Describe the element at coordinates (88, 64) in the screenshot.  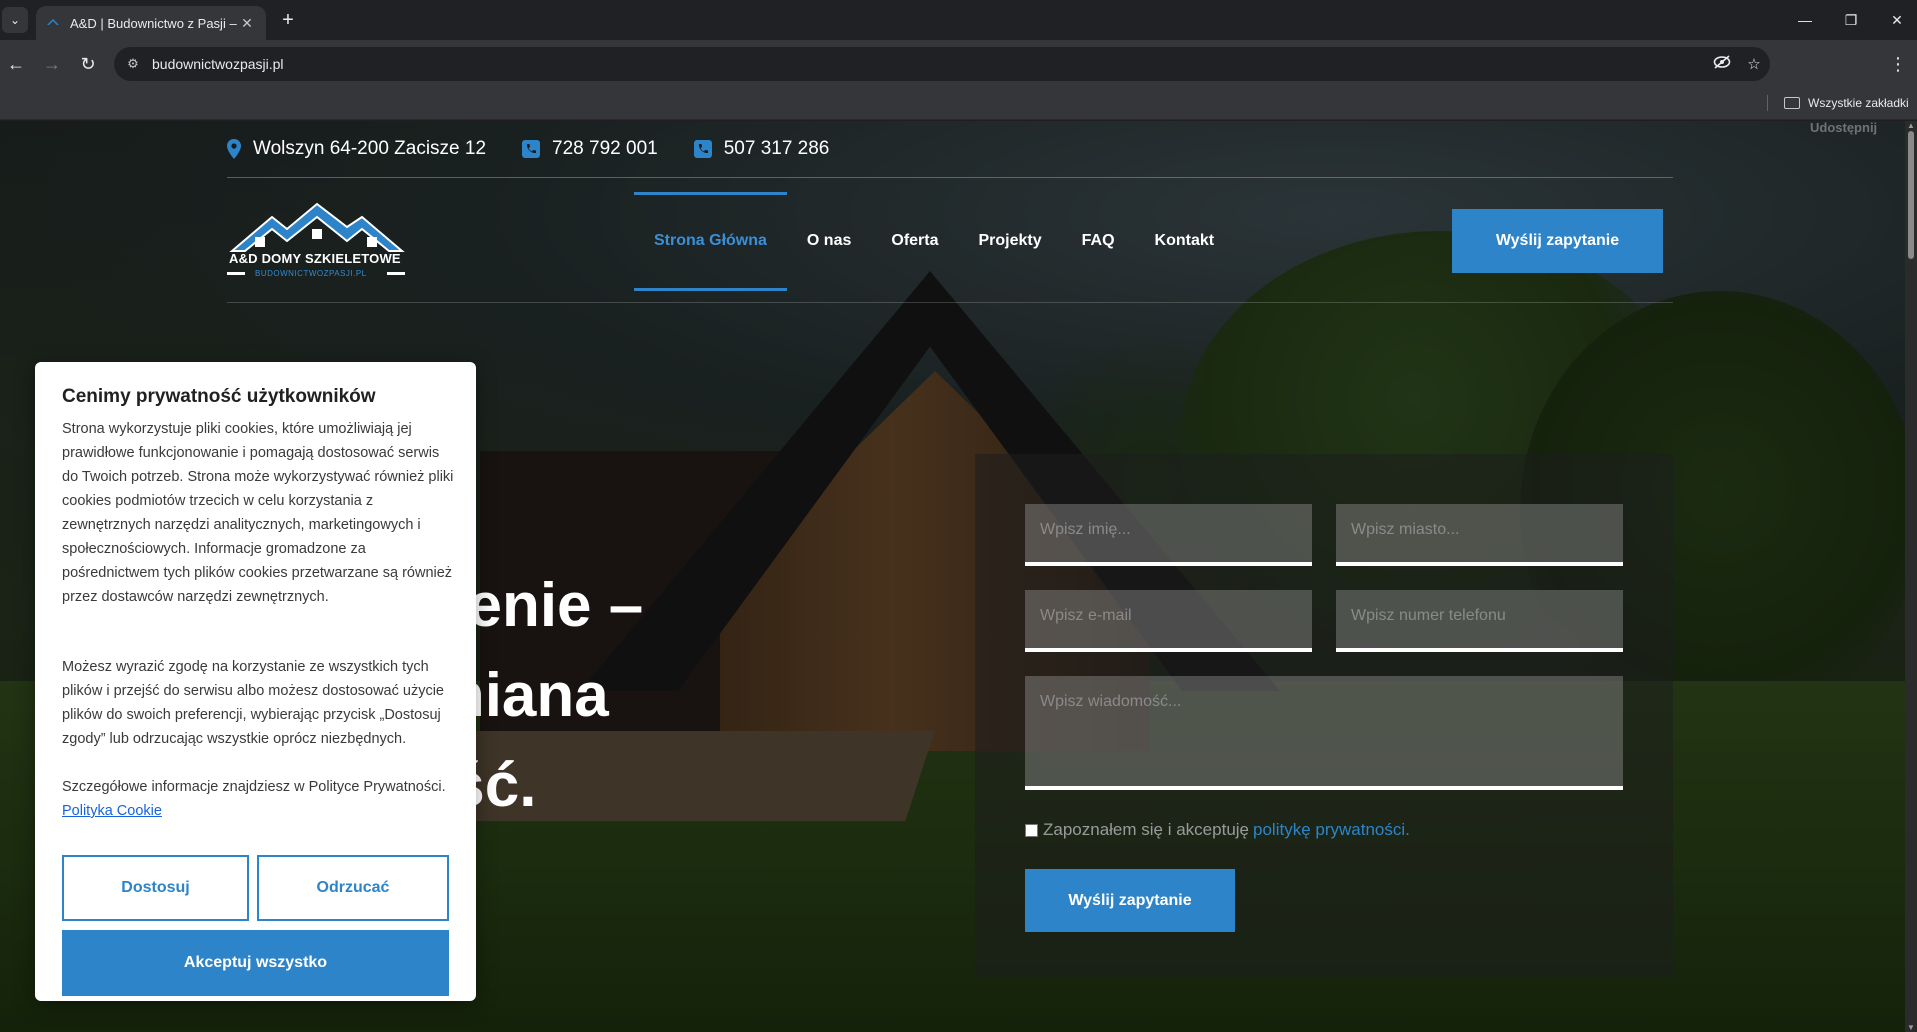
I see `reload-icon: ↻` at that location.